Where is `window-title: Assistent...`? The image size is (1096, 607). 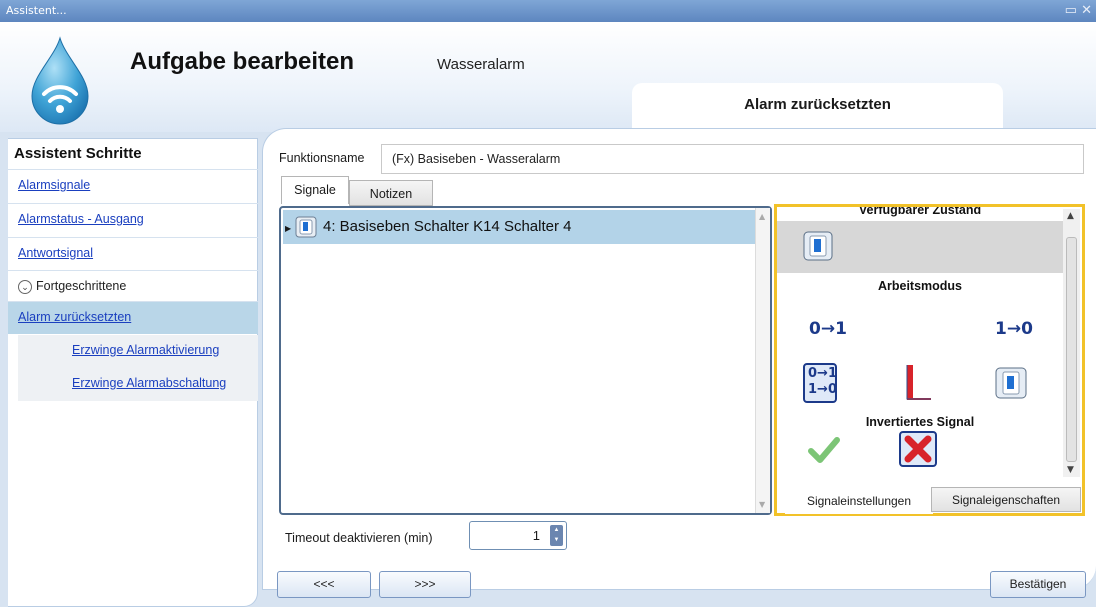 window-title: Assistent... is located at coordinates (36, 10).